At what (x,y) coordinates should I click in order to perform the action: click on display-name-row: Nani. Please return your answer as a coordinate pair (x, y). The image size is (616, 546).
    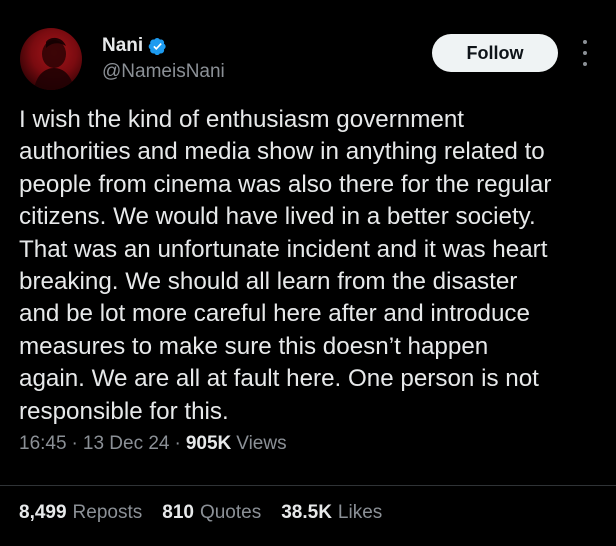
    Looking at the image, I should click on (163, 46).